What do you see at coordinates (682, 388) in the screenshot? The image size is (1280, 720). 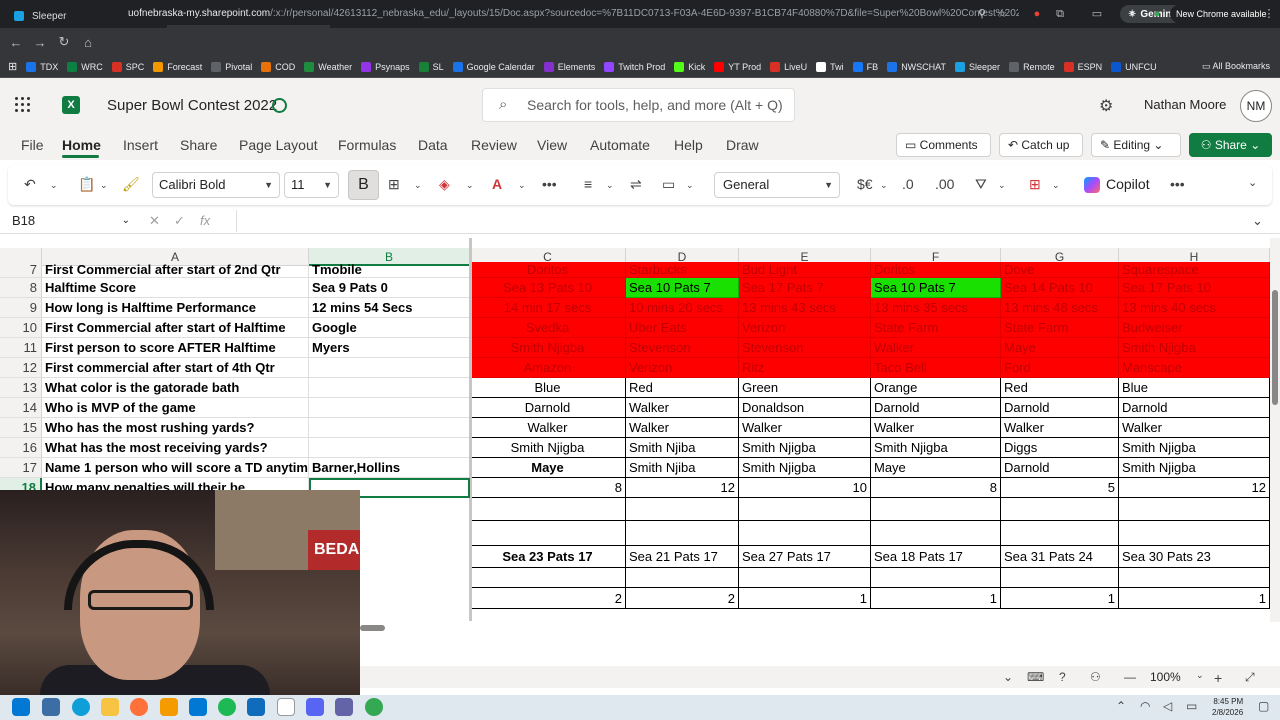 I see `grid-cell-d13: Red` at bounding box center [682, 388].